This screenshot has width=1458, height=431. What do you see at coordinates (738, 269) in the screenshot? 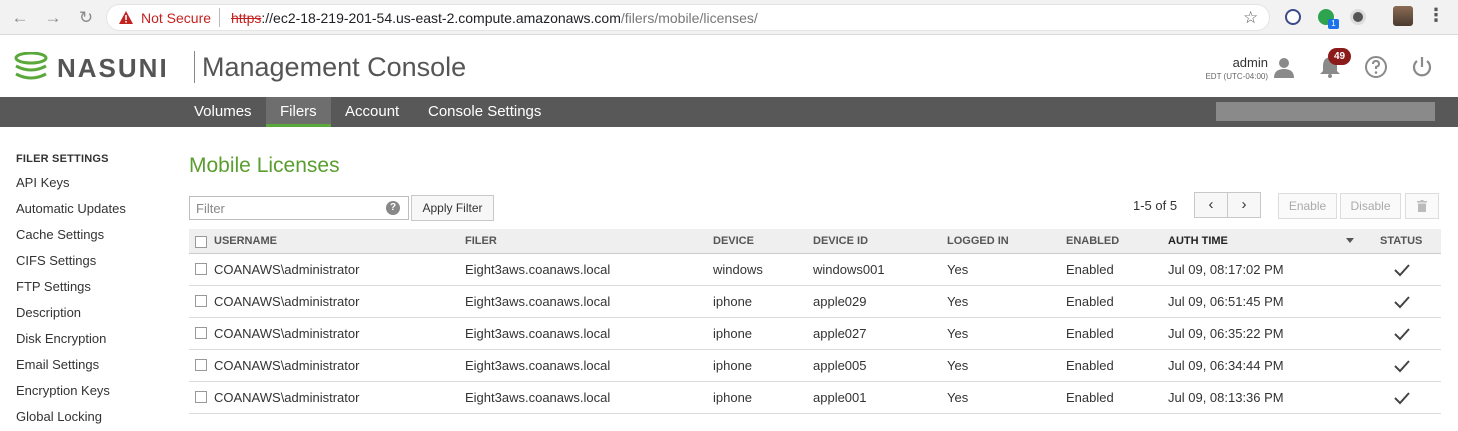
I see `cell-device: windows` at bounding box center [738, 269].